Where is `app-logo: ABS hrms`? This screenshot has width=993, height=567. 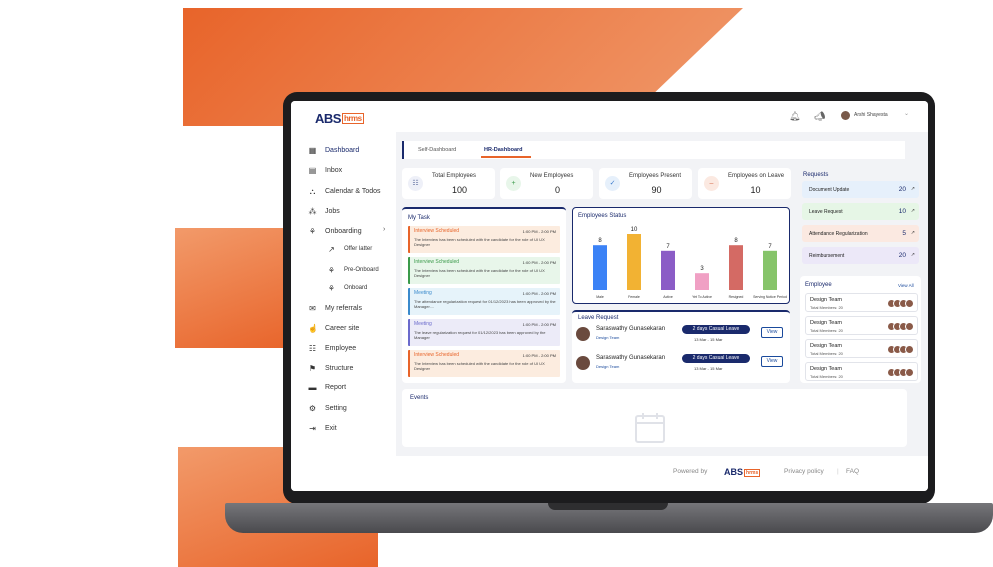 app-logo: ABS hrms is located at coordinates (339, 118).